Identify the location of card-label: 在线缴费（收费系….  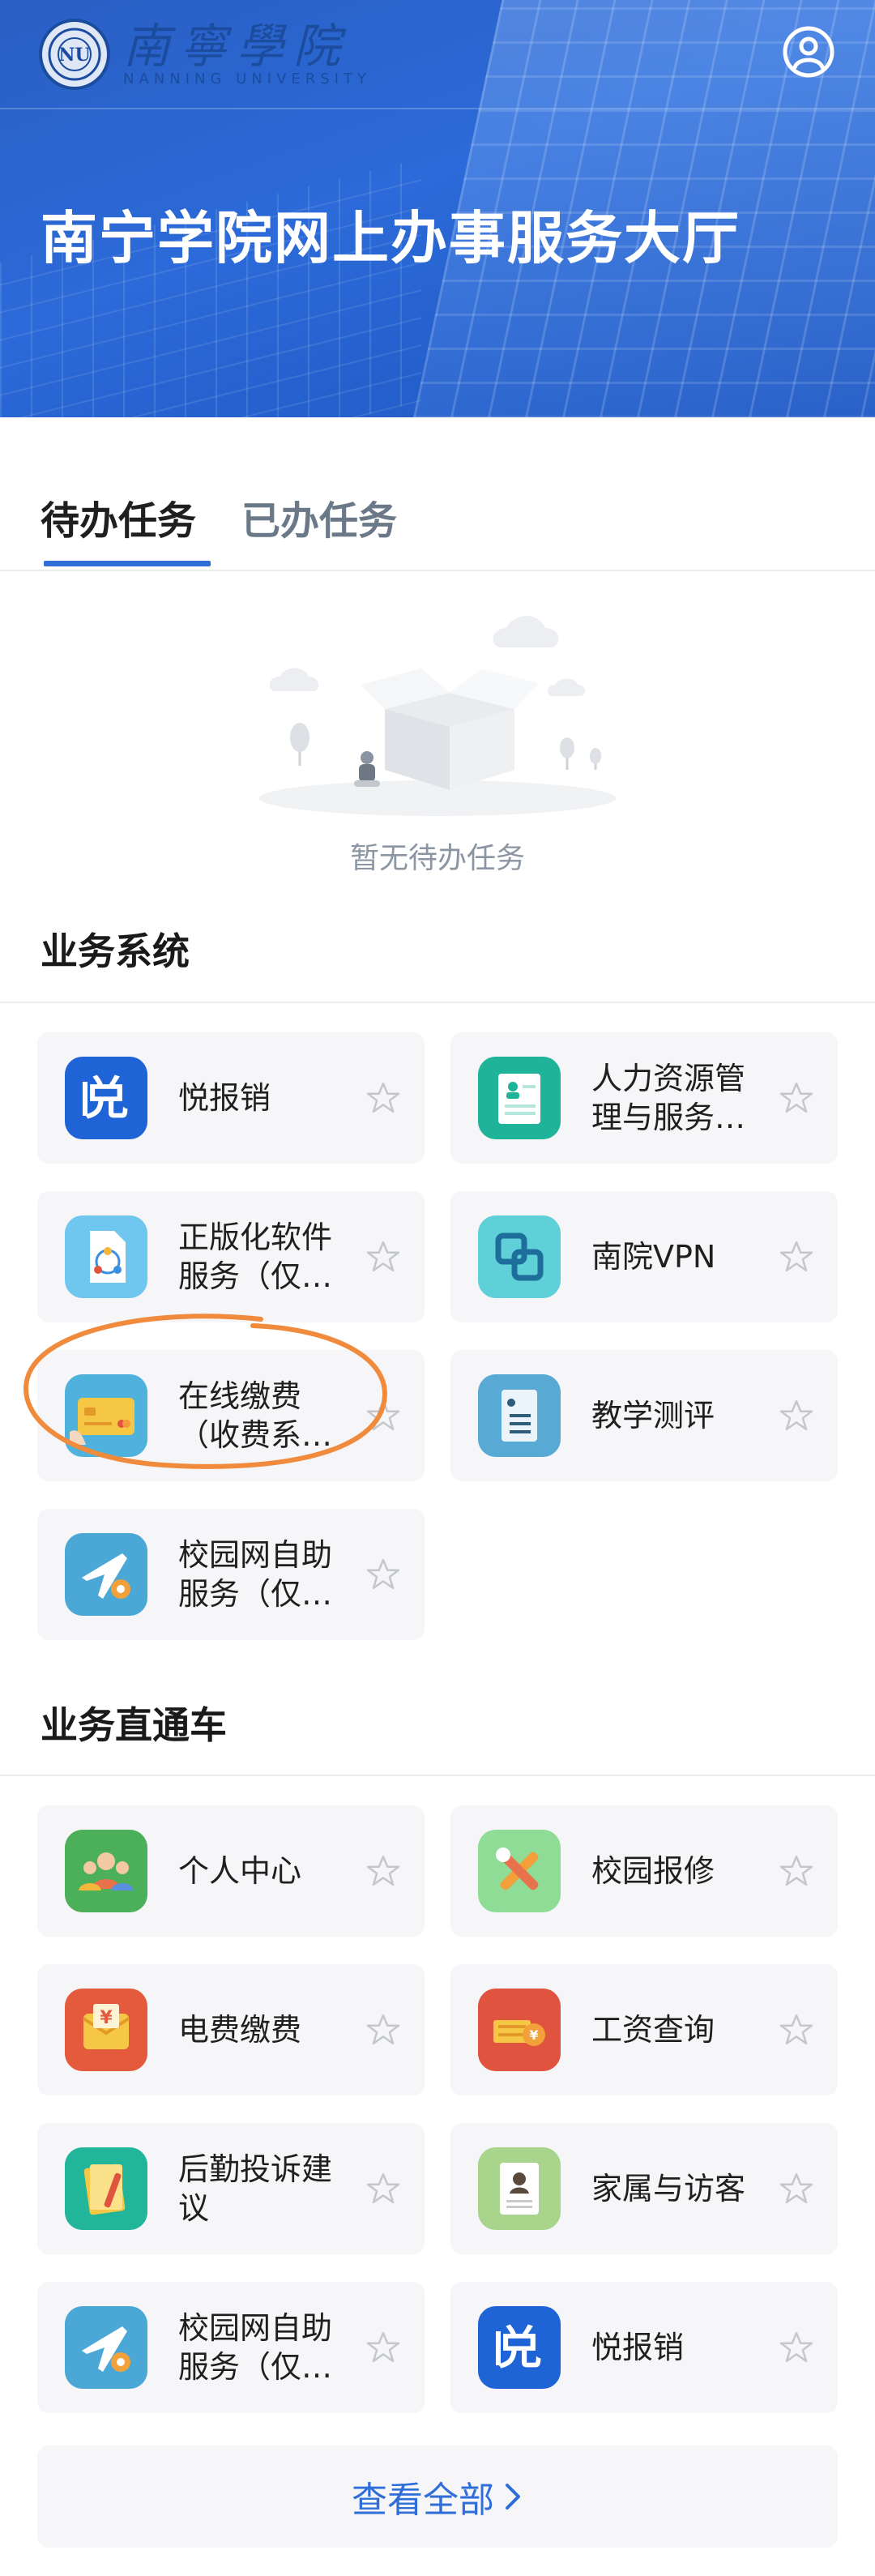
(255, 1415).